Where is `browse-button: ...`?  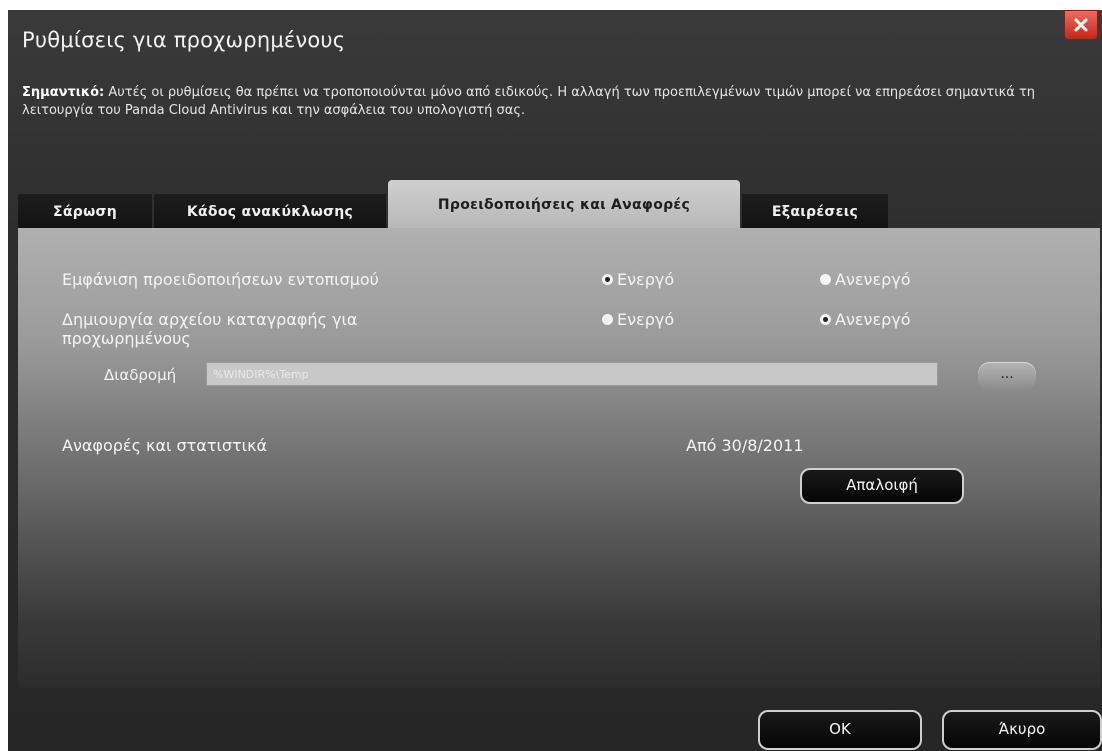 browse-button: ... is located at coordinates (1007, 376).